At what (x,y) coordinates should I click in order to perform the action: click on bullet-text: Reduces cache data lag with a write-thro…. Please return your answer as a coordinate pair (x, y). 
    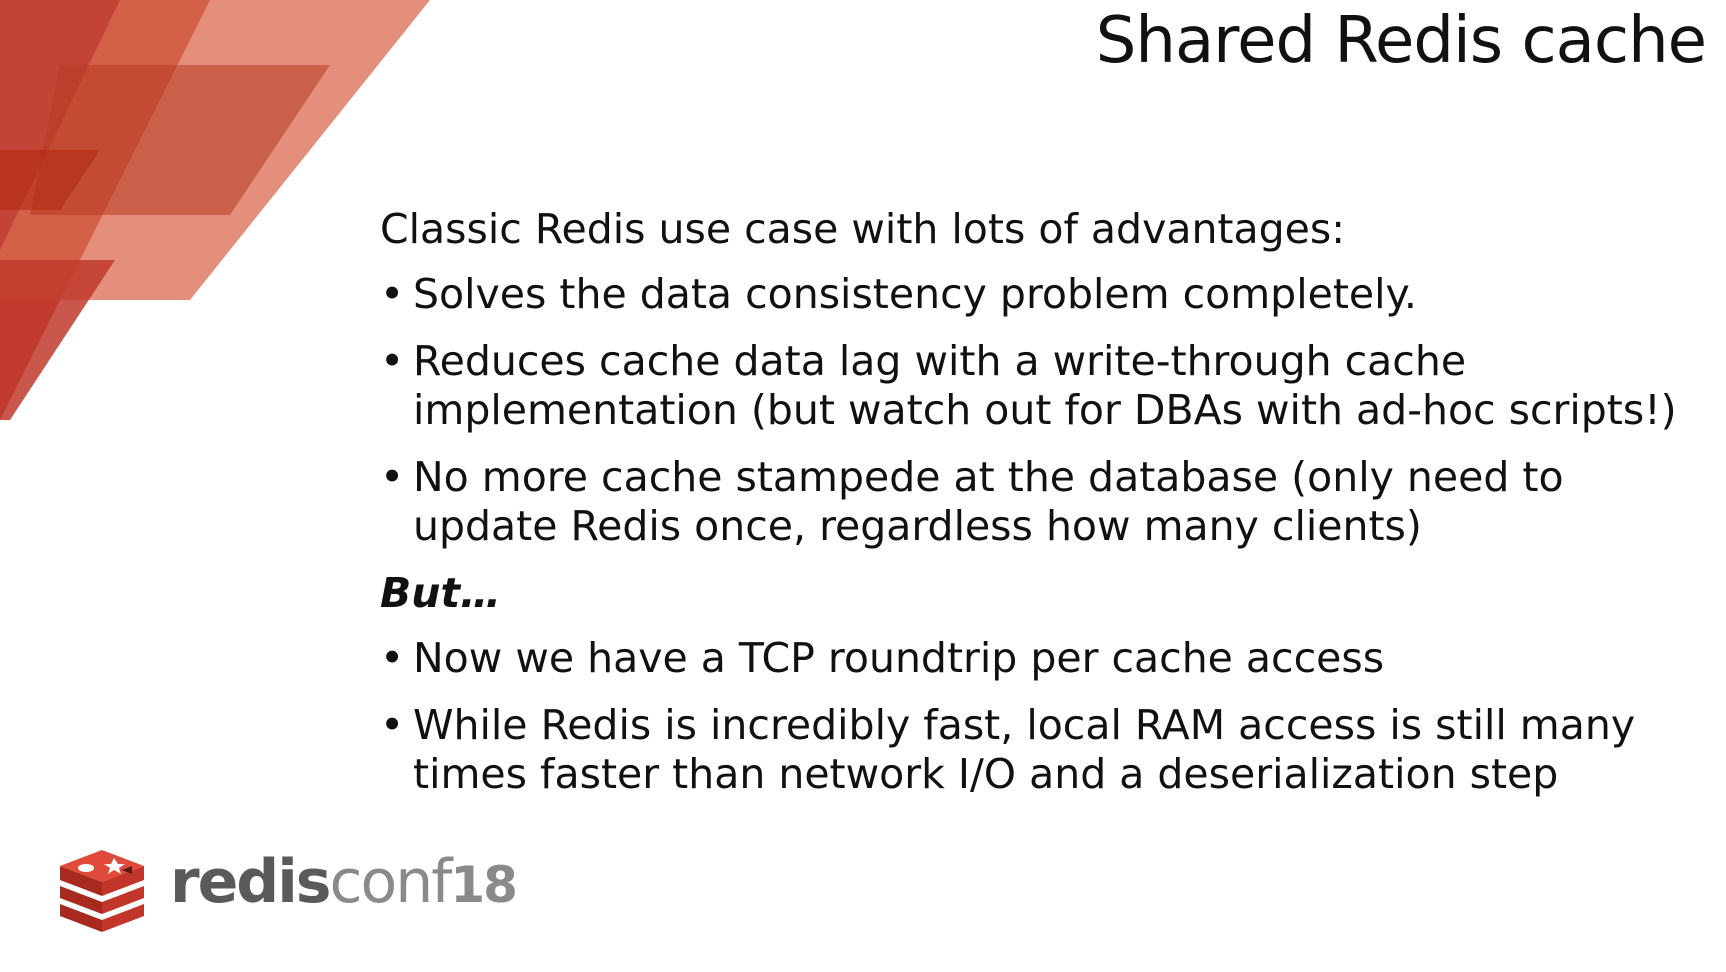
    Looking at the image, I should click on (1045, 385).